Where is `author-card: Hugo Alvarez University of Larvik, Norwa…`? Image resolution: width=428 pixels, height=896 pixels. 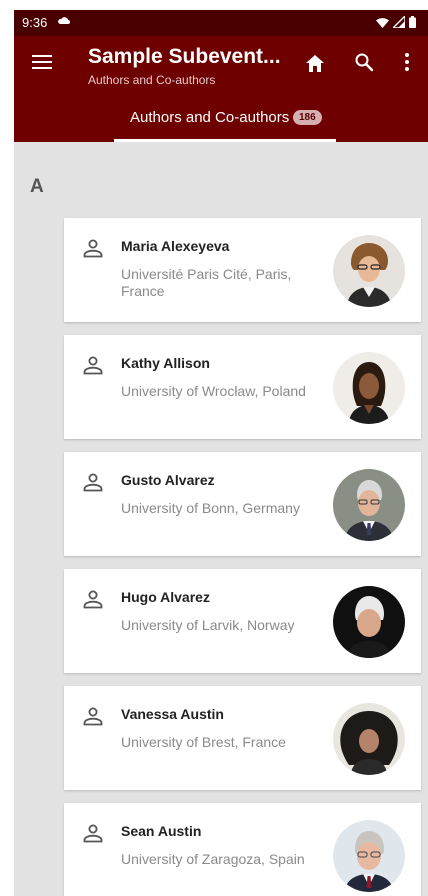
author-card: Hugo Alvarez University of Larvik, Norwa… is located at coordinates (242, 621).